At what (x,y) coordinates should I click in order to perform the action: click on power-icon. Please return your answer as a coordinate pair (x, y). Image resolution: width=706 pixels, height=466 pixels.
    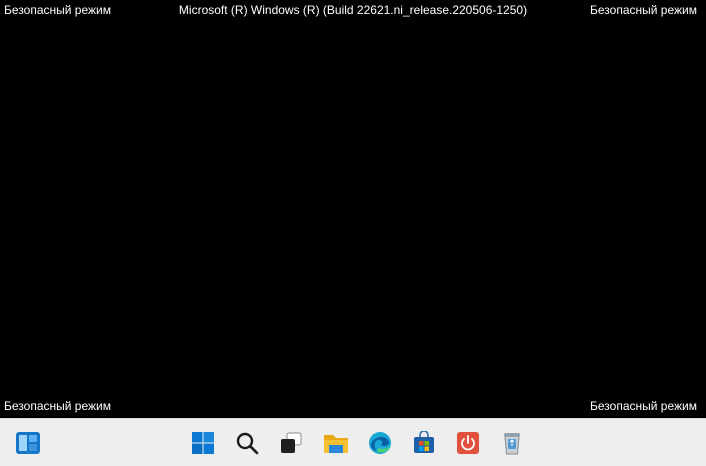
    Looking at the image, I should click on (468, 443).